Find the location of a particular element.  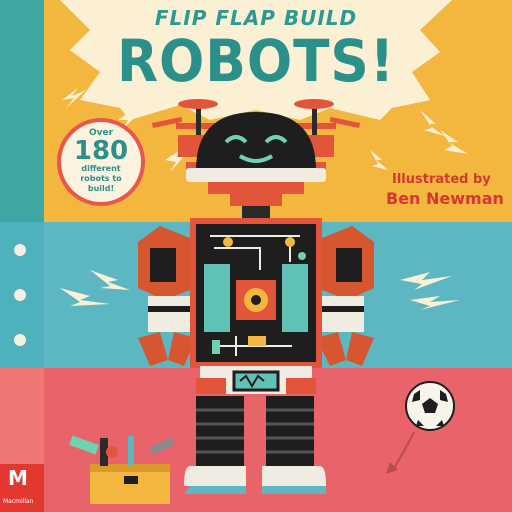

toolbox-icon is located at coordinates (122, 469).